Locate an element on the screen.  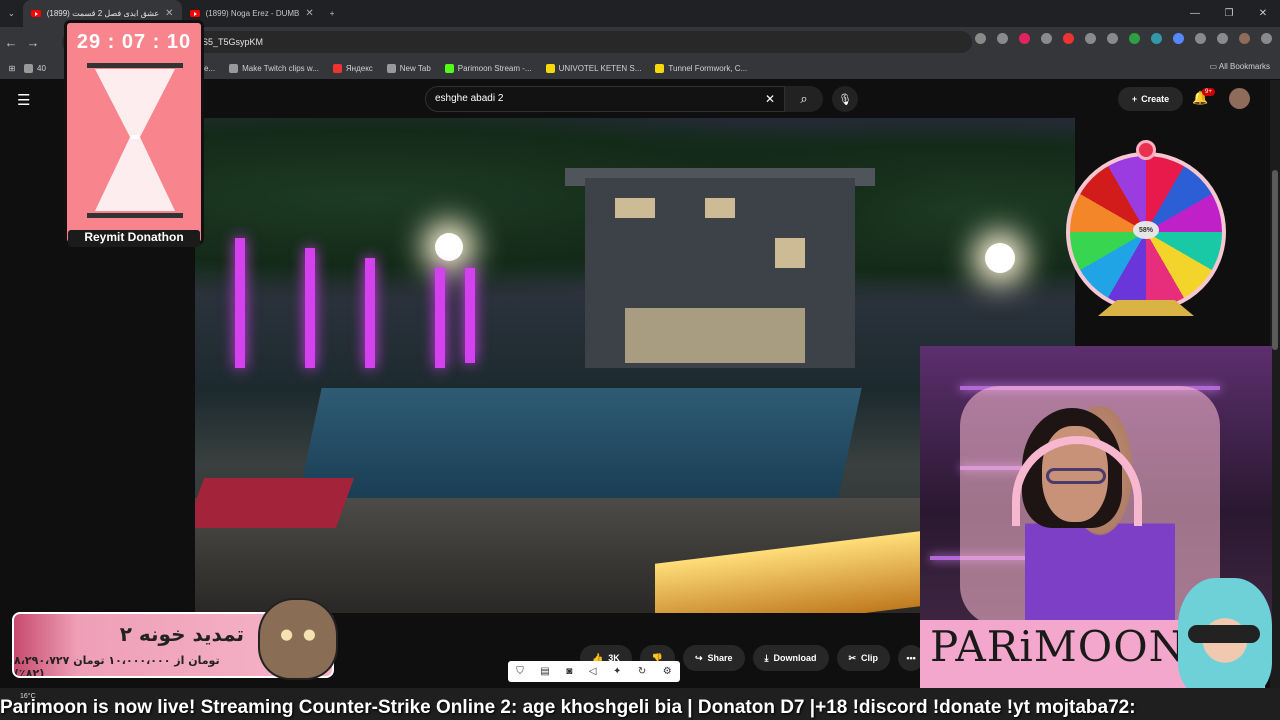
restore-icon: ❐ is located at coordinates (1229, 13).